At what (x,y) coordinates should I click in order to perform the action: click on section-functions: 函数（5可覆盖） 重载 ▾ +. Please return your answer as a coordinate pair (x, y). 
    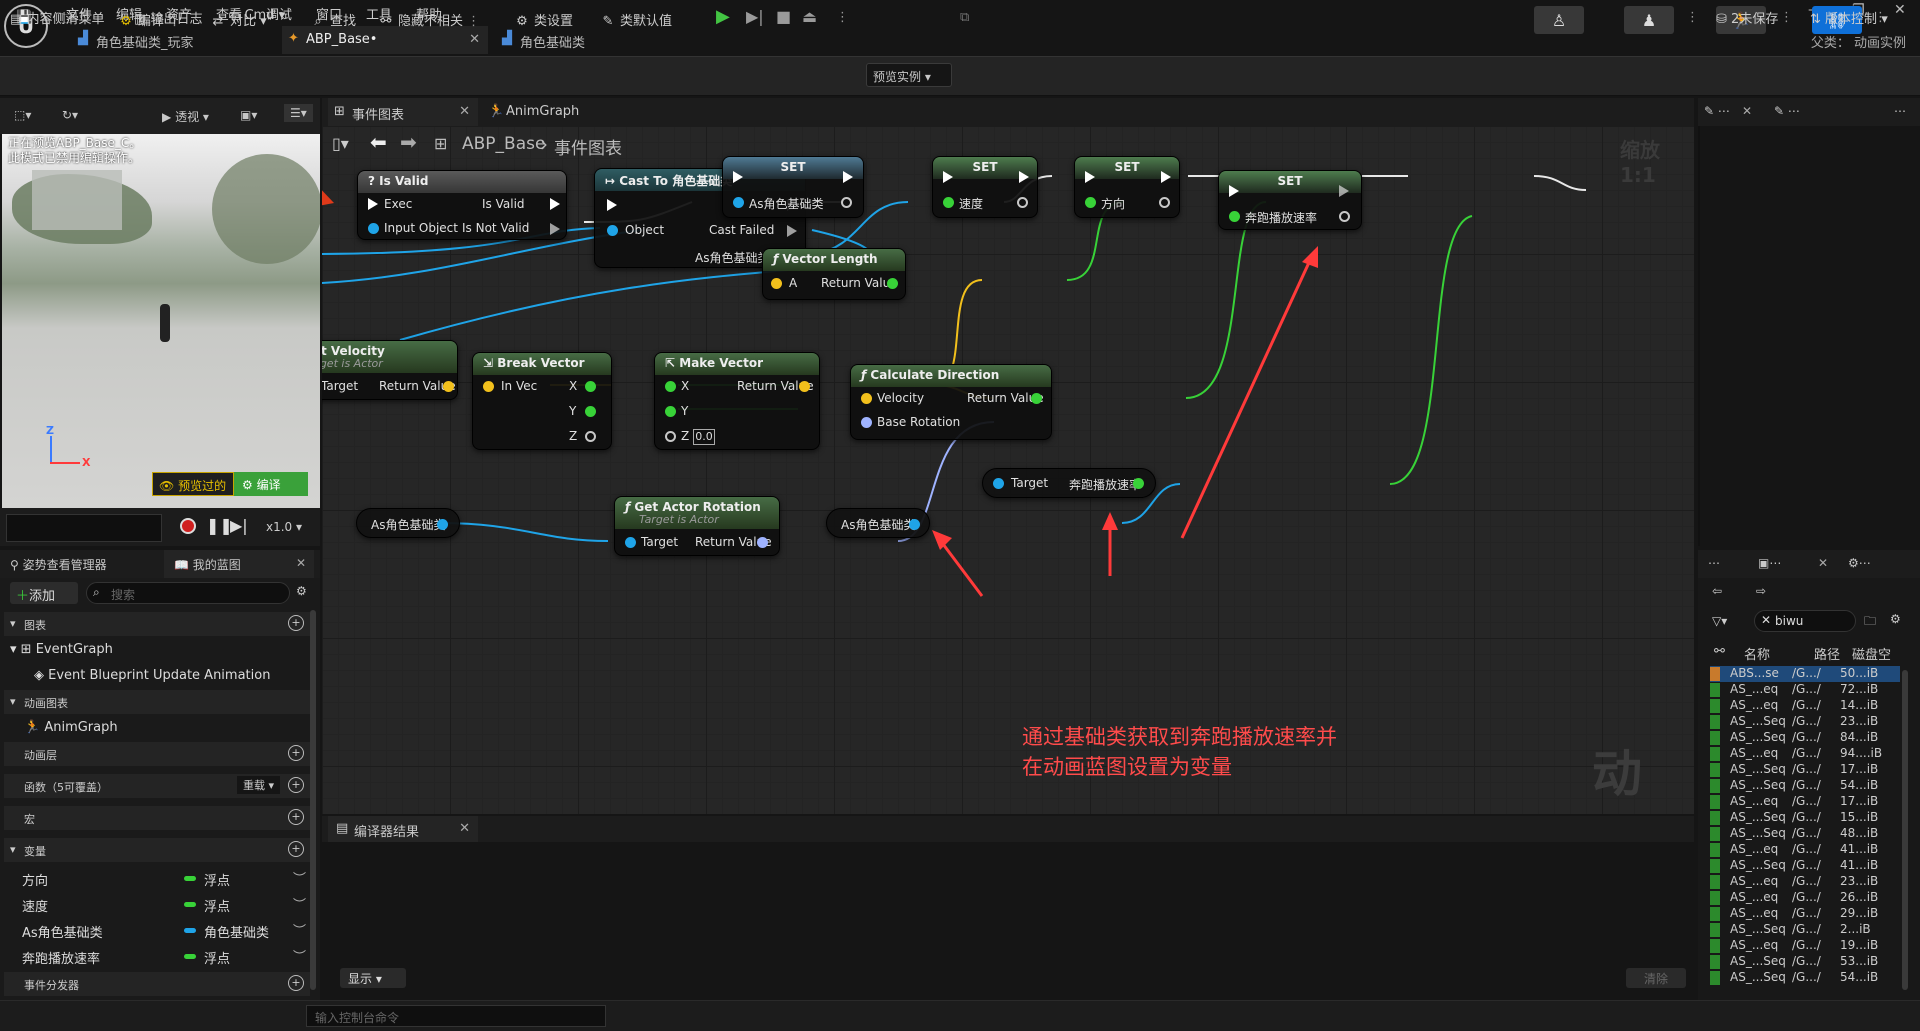
    Looking at the image, I should click on (157, 786).